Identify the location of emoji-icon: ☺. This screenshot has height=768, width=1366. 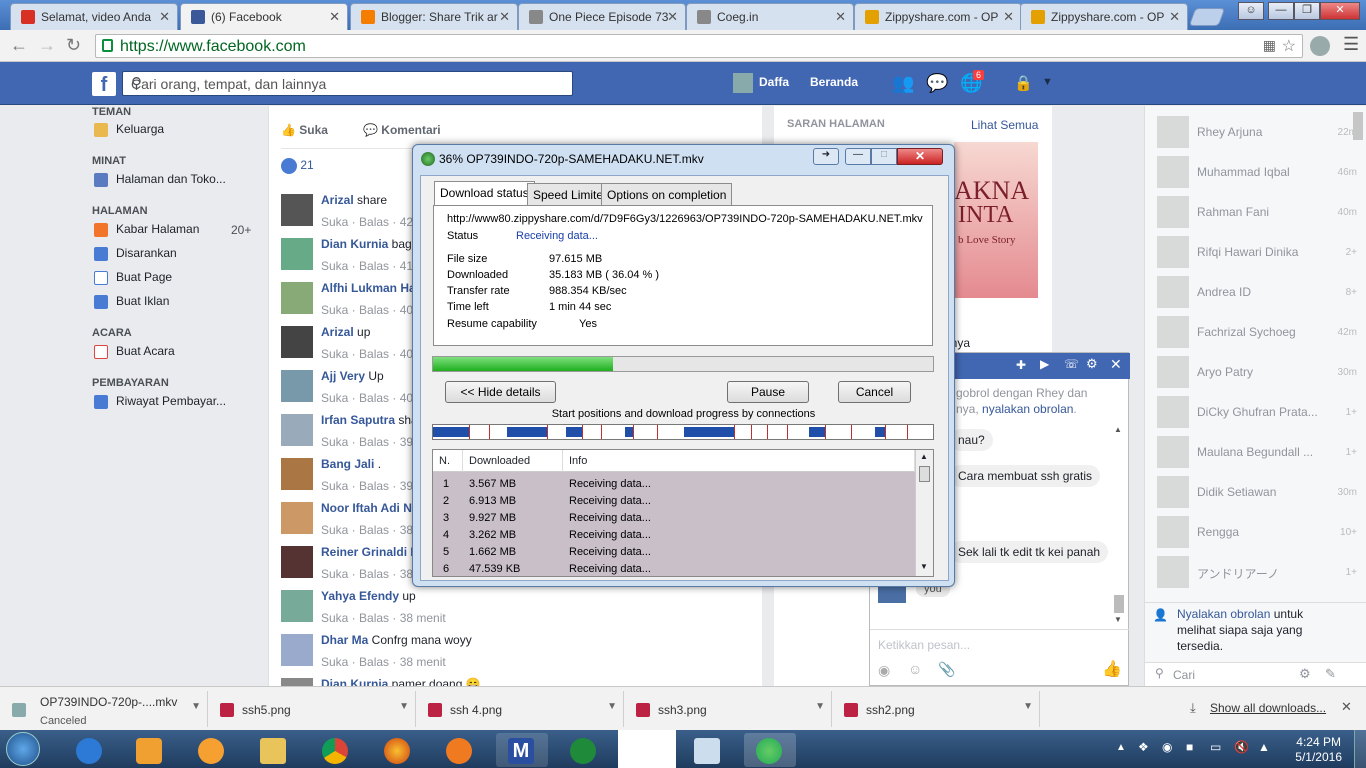
(915, 669).